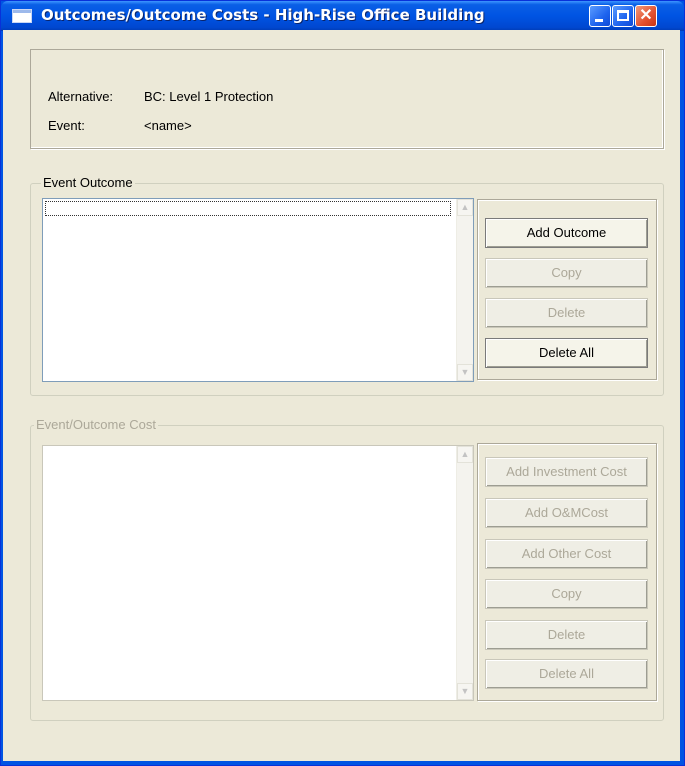 The image size is (685, 766). I want to click on event-value: <name>, so click(168, 125).